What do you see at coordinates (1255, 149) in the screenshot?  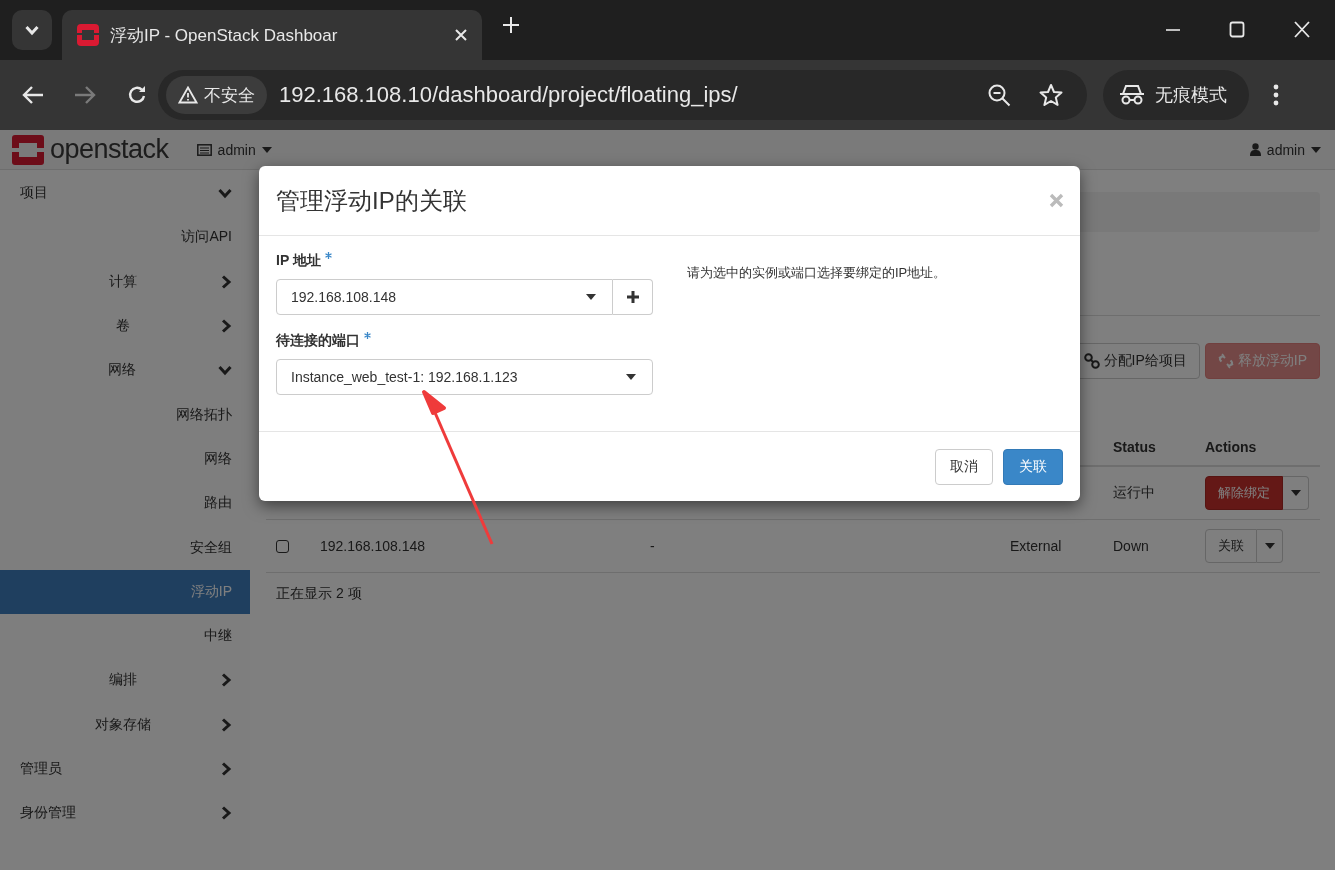 I see `user-icon` at bounding box center [1255, 149].